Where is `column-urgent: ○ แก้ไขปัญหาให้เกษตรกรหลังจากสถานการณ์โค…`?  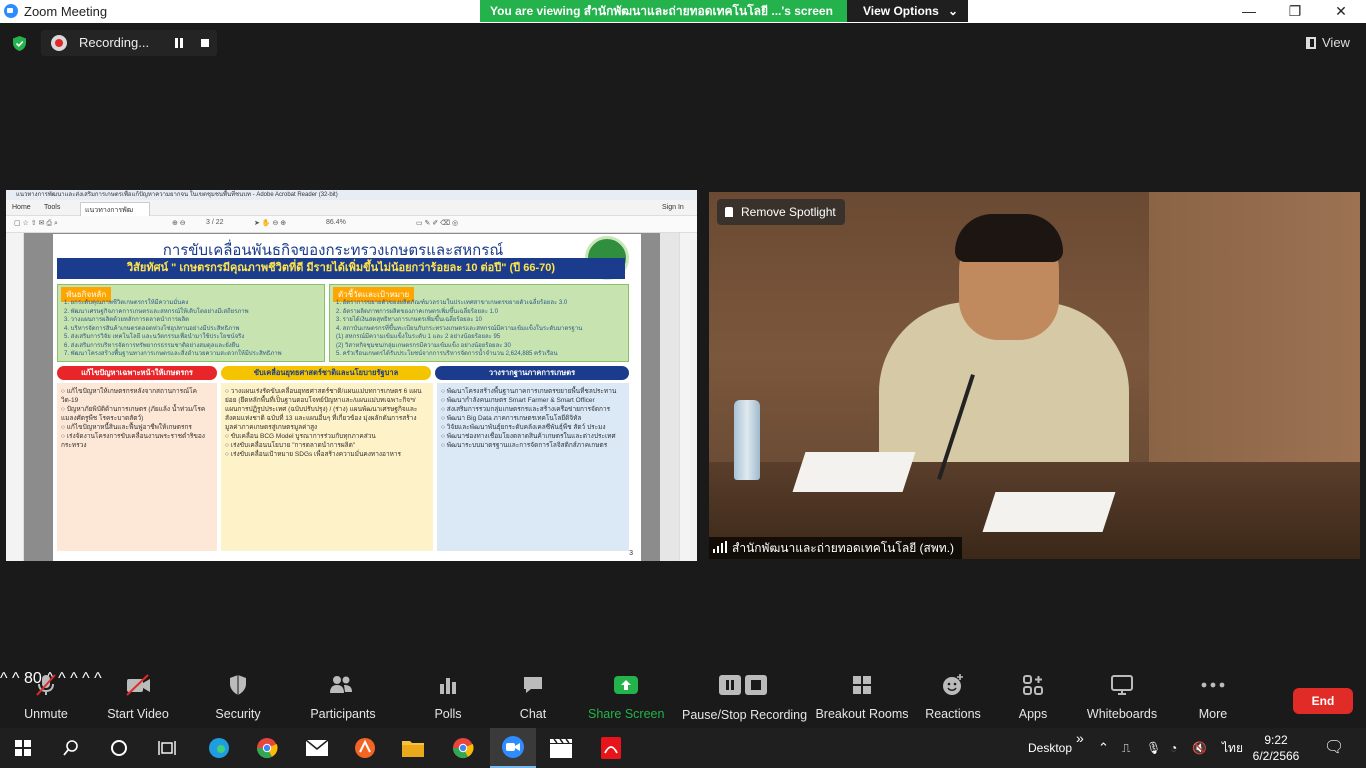 column-urgent: ○ แก้ไขปัญหาให้เกษตรกรหลังจากสถานการณ์โค… is located at coordinates (137, 467).